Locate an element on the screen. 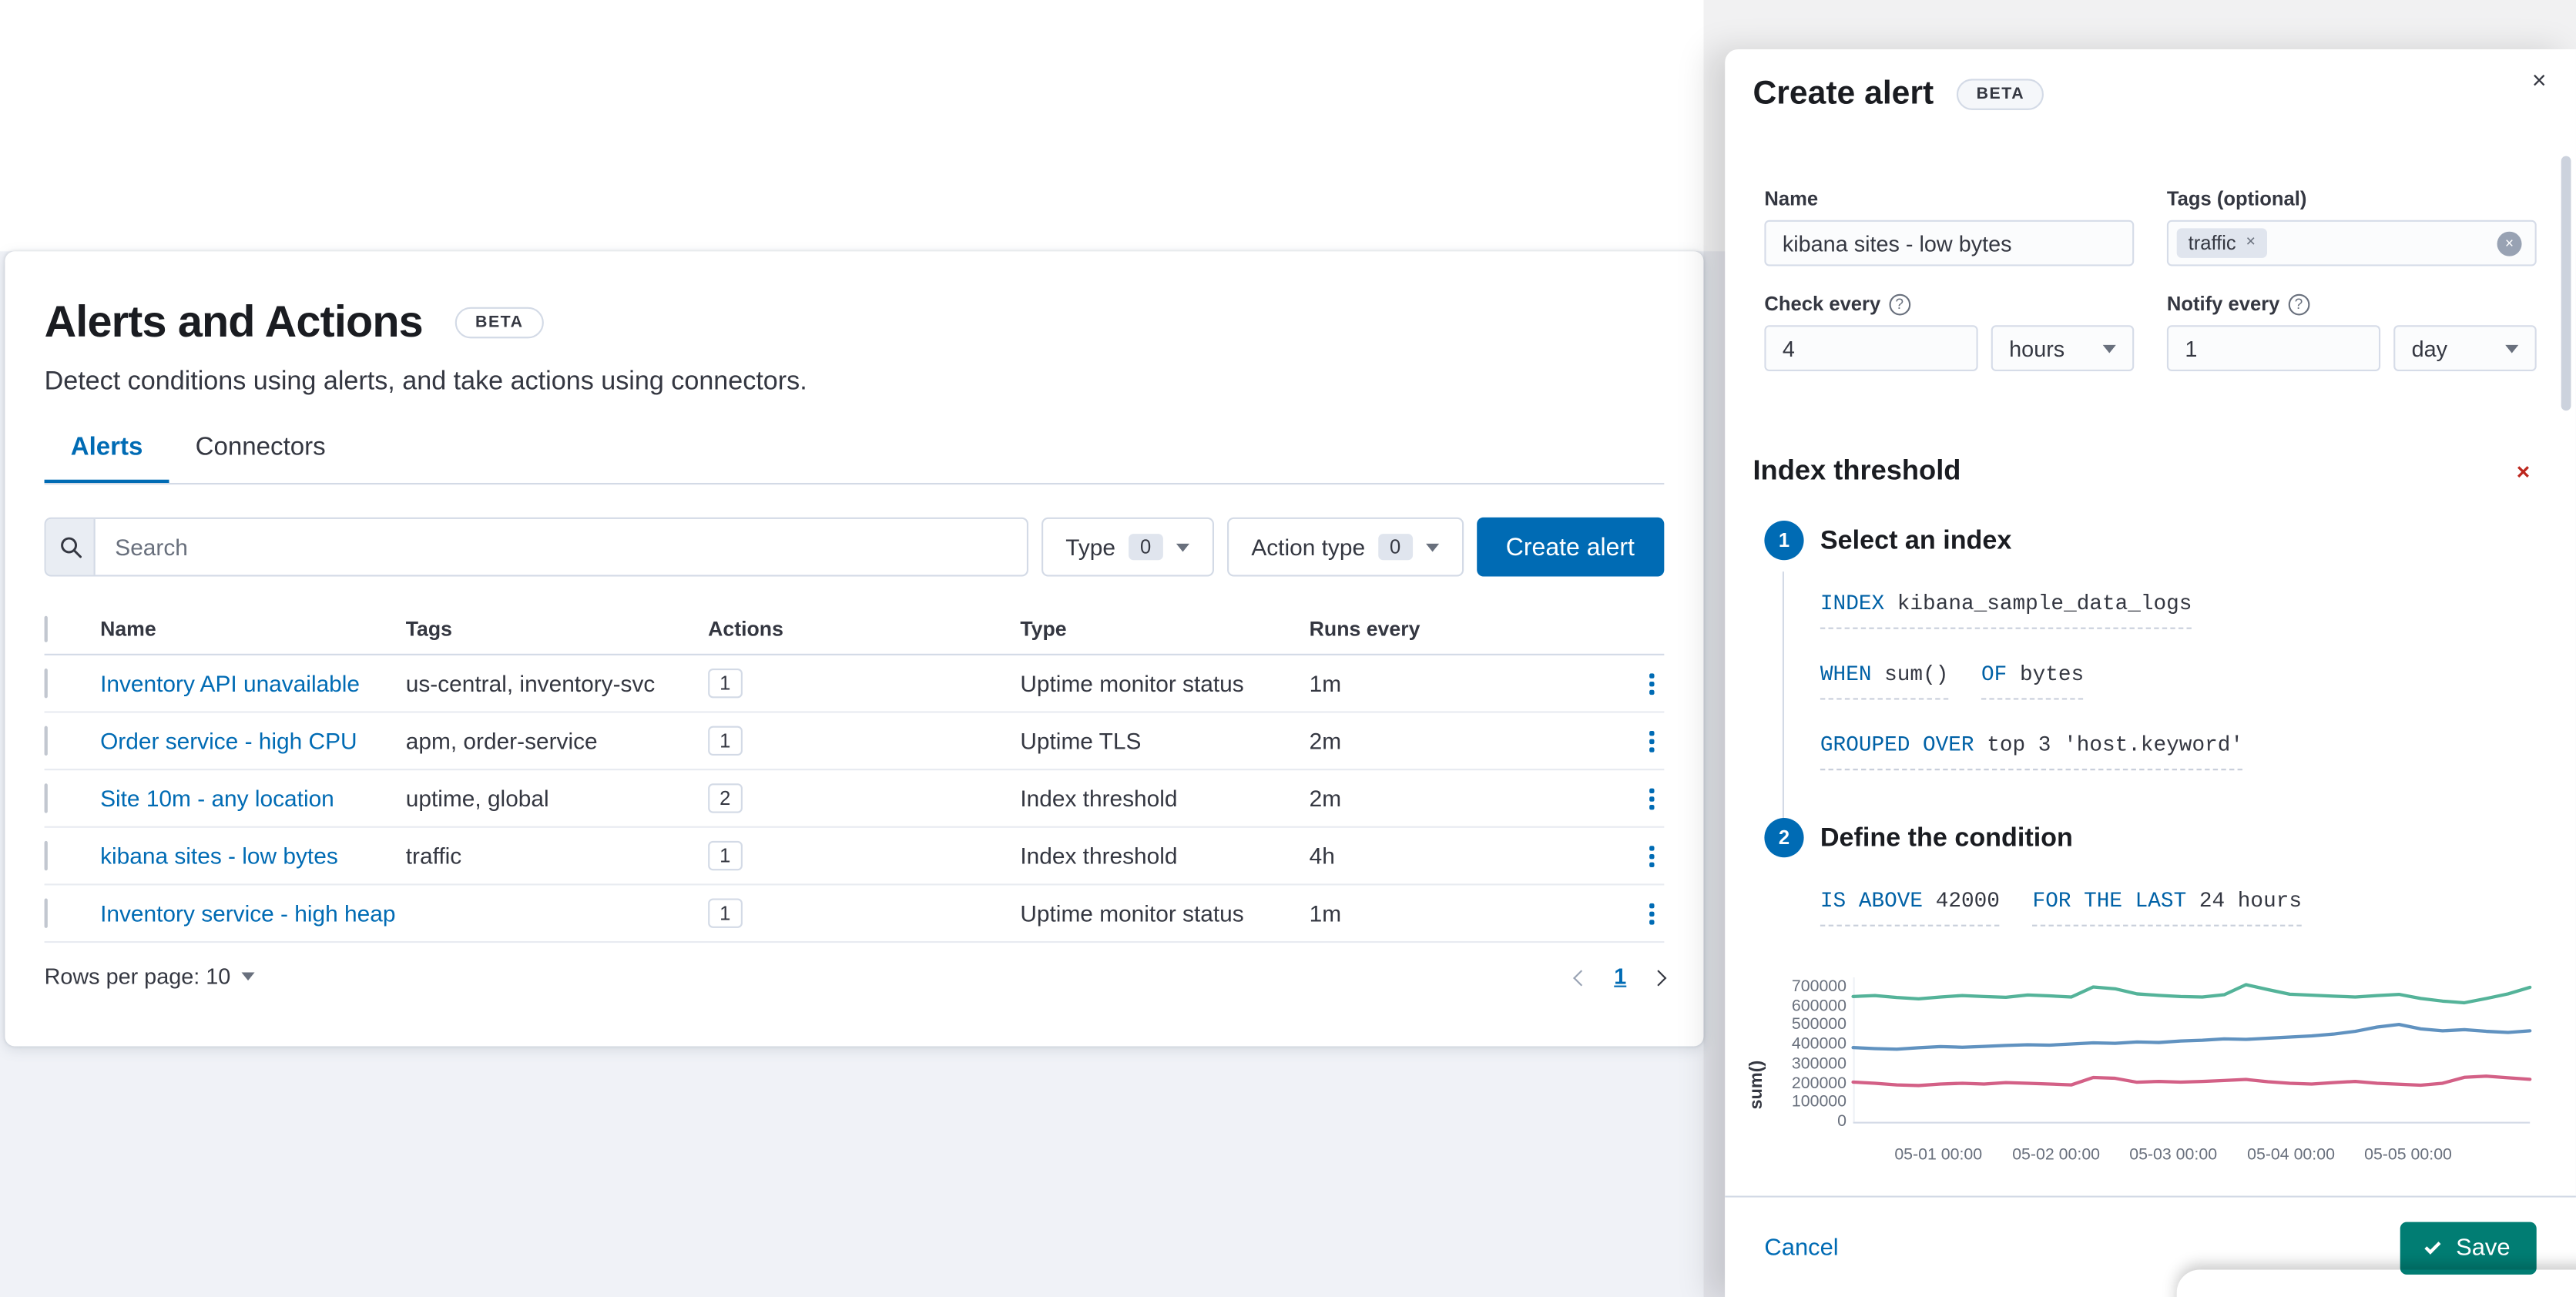 This screenshot has height=1297, width=2576. rows-per-page-selector: Rows per page: 10 is located at coordinates (150, 976).